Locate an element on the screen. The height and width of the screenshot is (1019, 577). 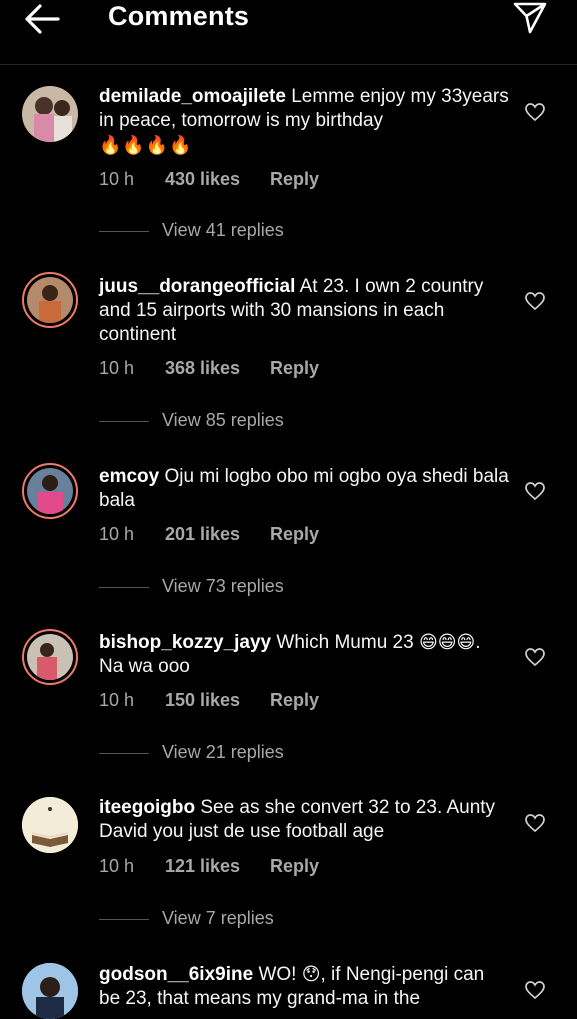
avatar-bible-image is located at coordinates (50, 825).